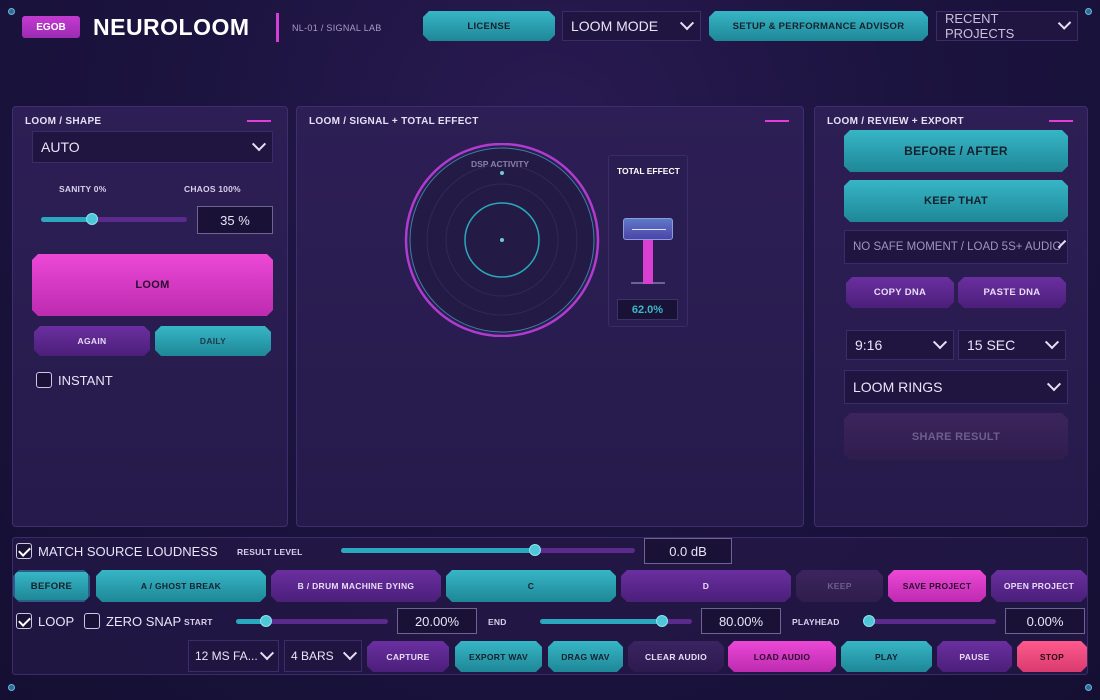 The height and width of the screenshot is (700, 1100). Describe the element at coordinates (24, 551) in the screenshot. I see `match-loudness-checkbox` at that location.